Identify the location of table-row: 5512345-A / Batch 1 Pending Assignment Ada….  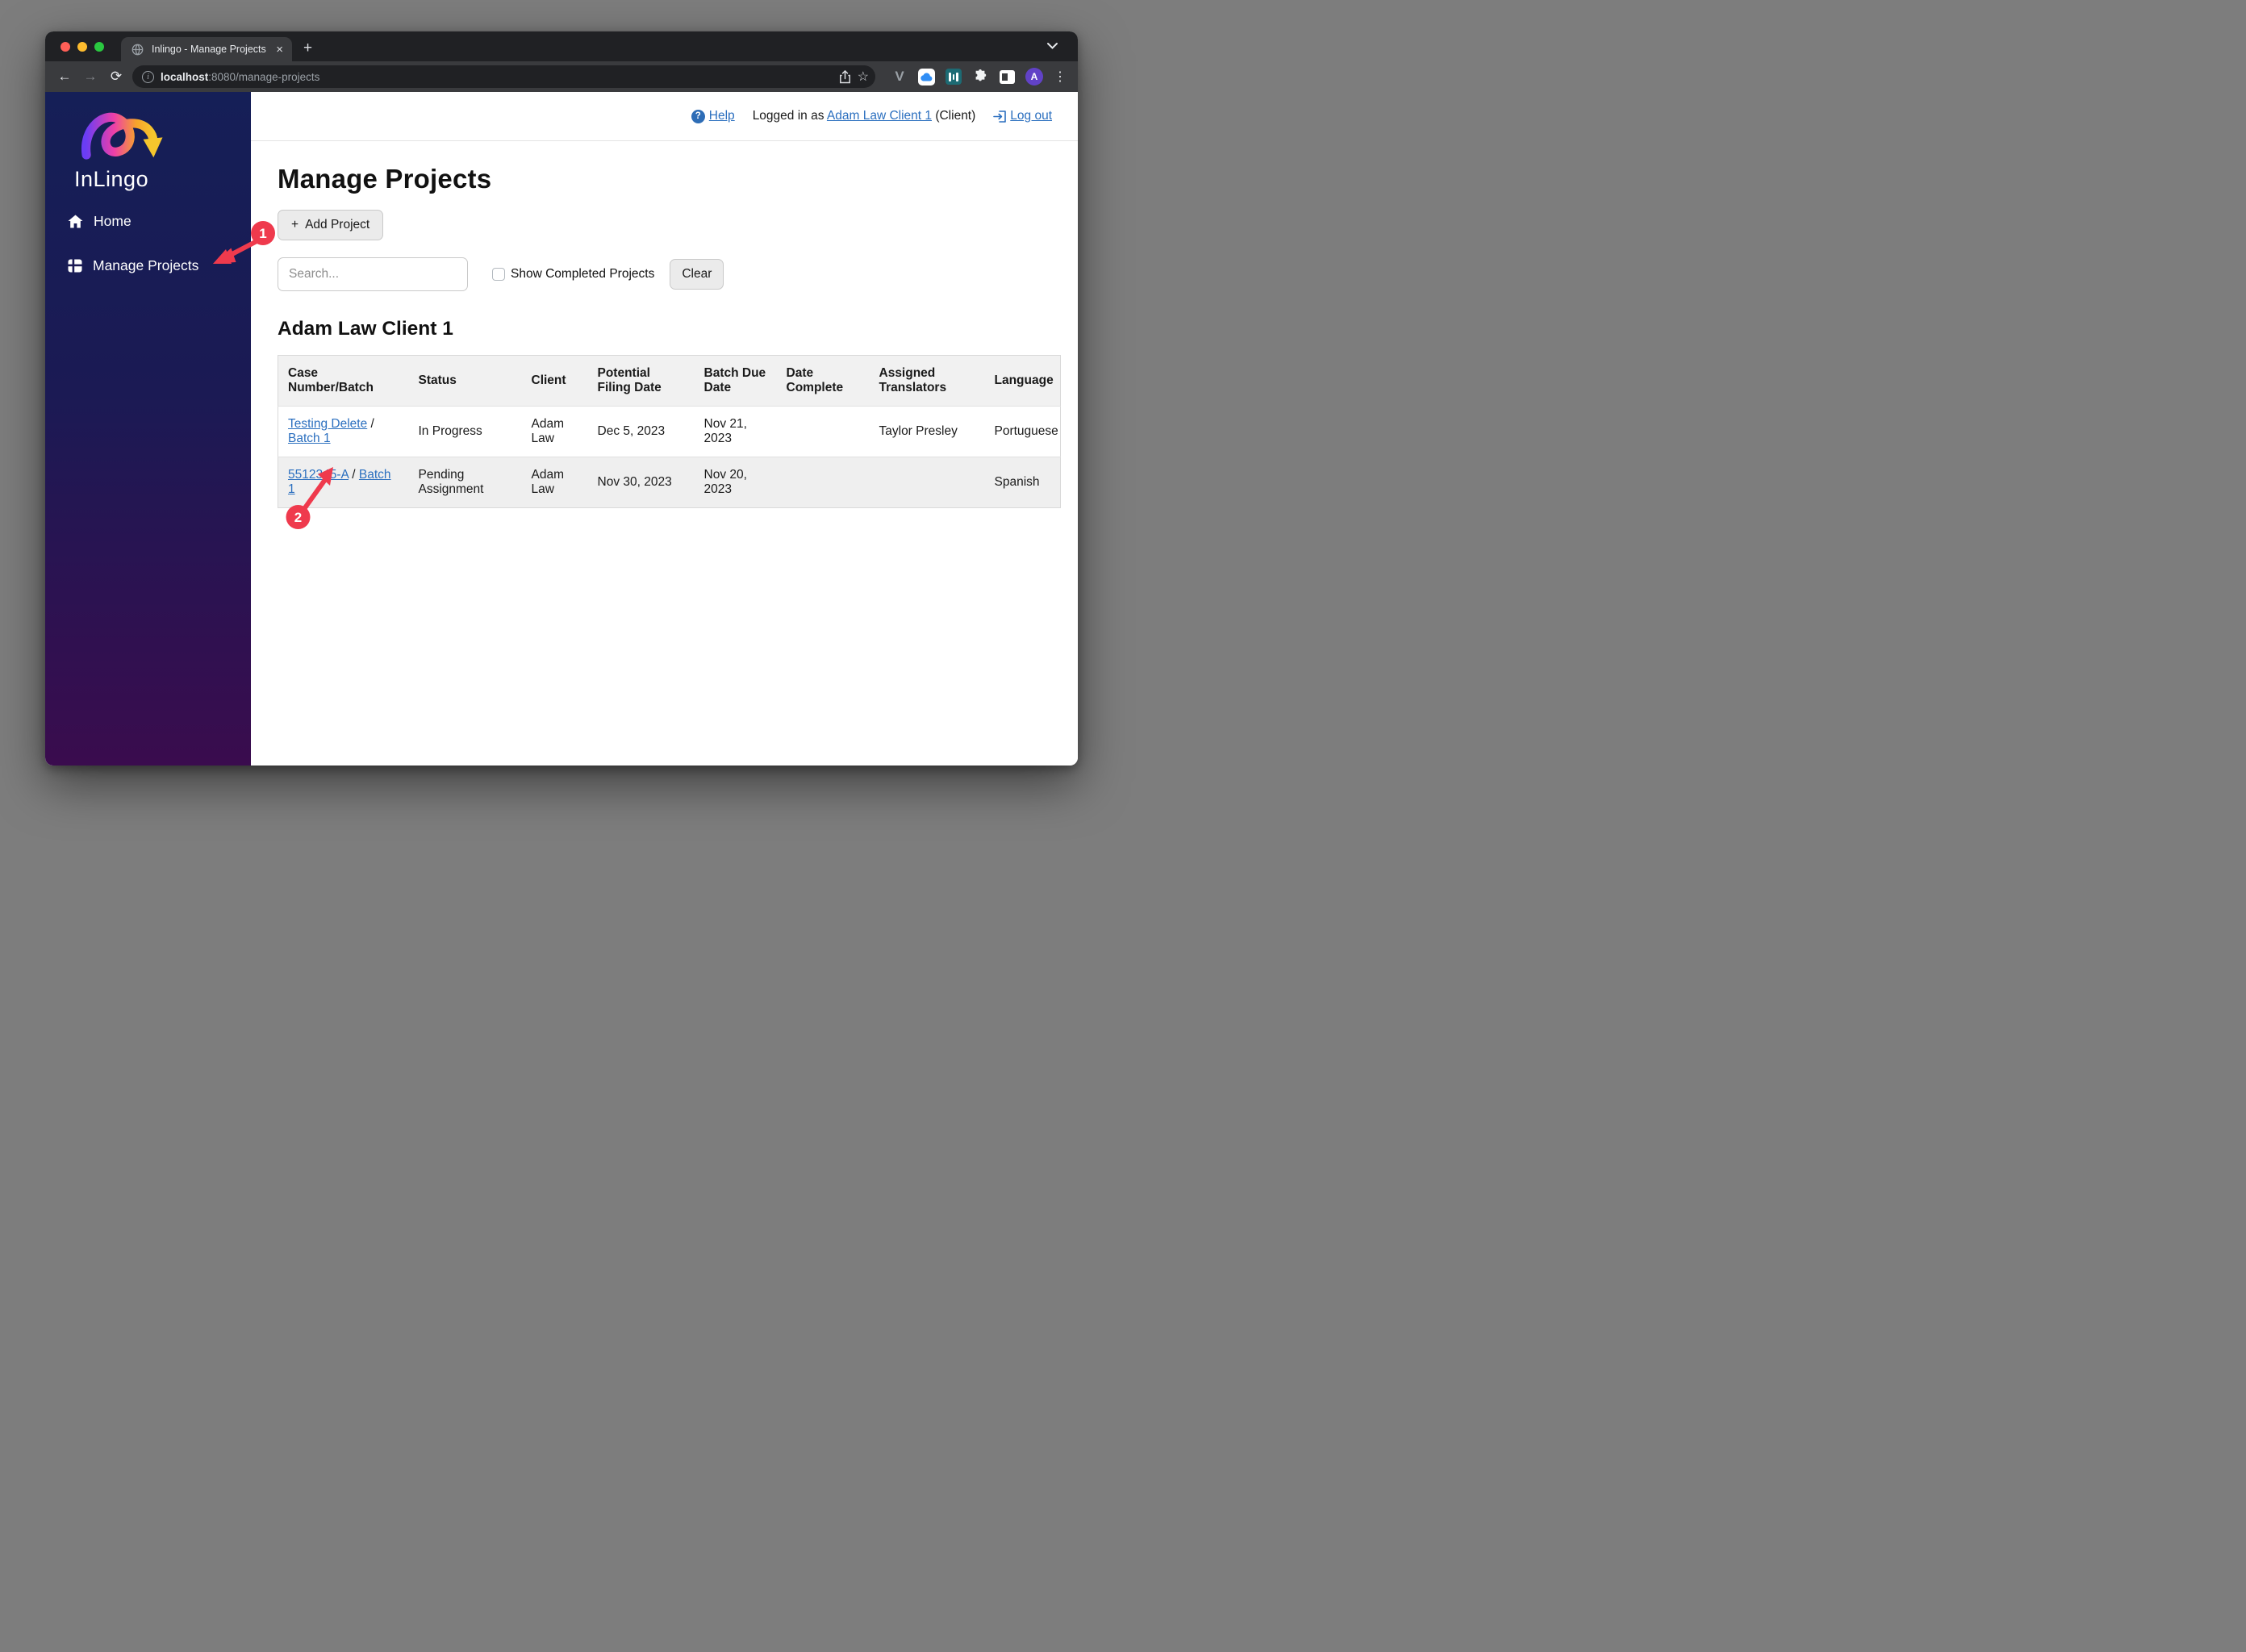
(669, 483).